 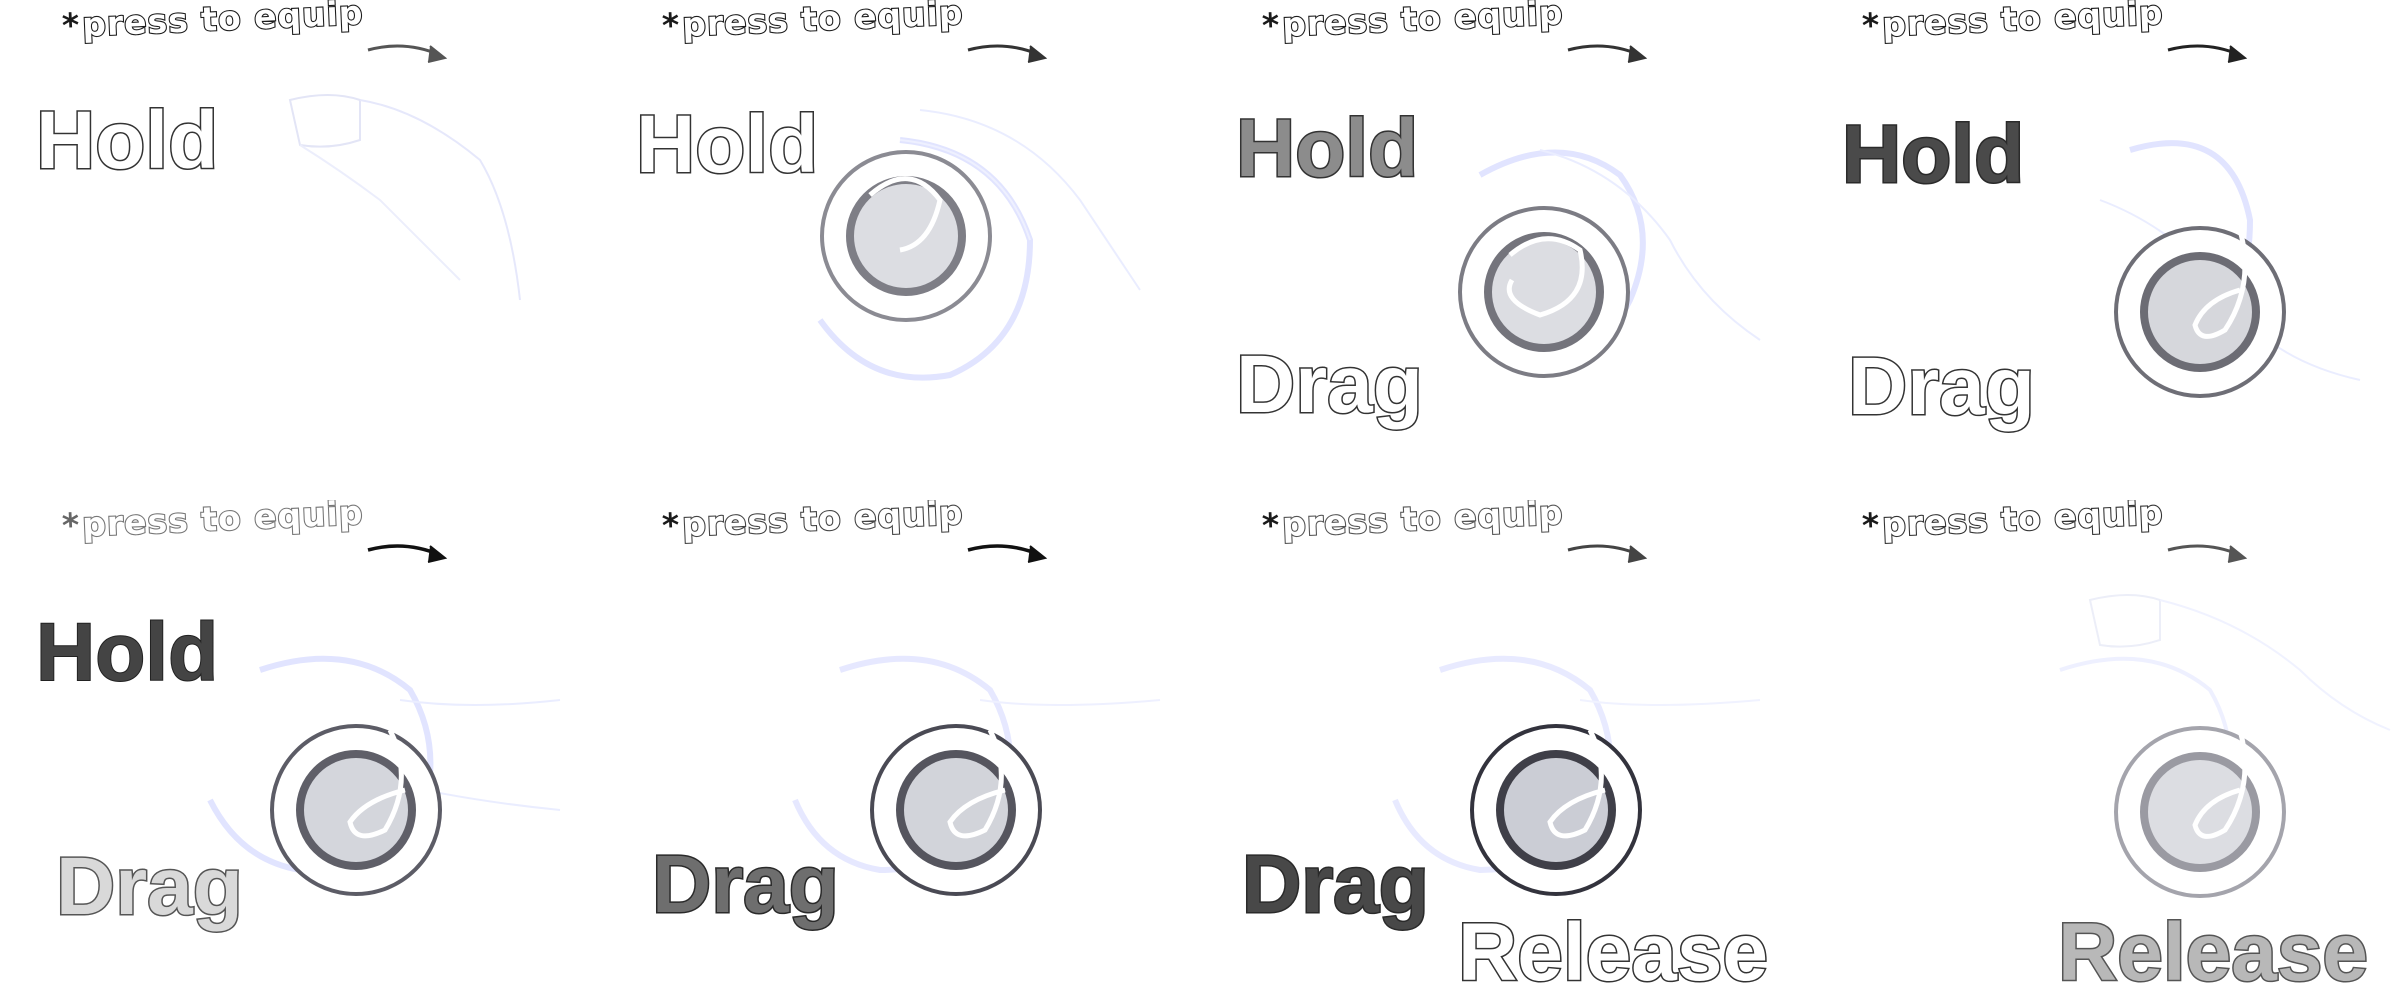 I want to click on frame-7: *press to equip Drag Release, so click(x=1500, y=750).